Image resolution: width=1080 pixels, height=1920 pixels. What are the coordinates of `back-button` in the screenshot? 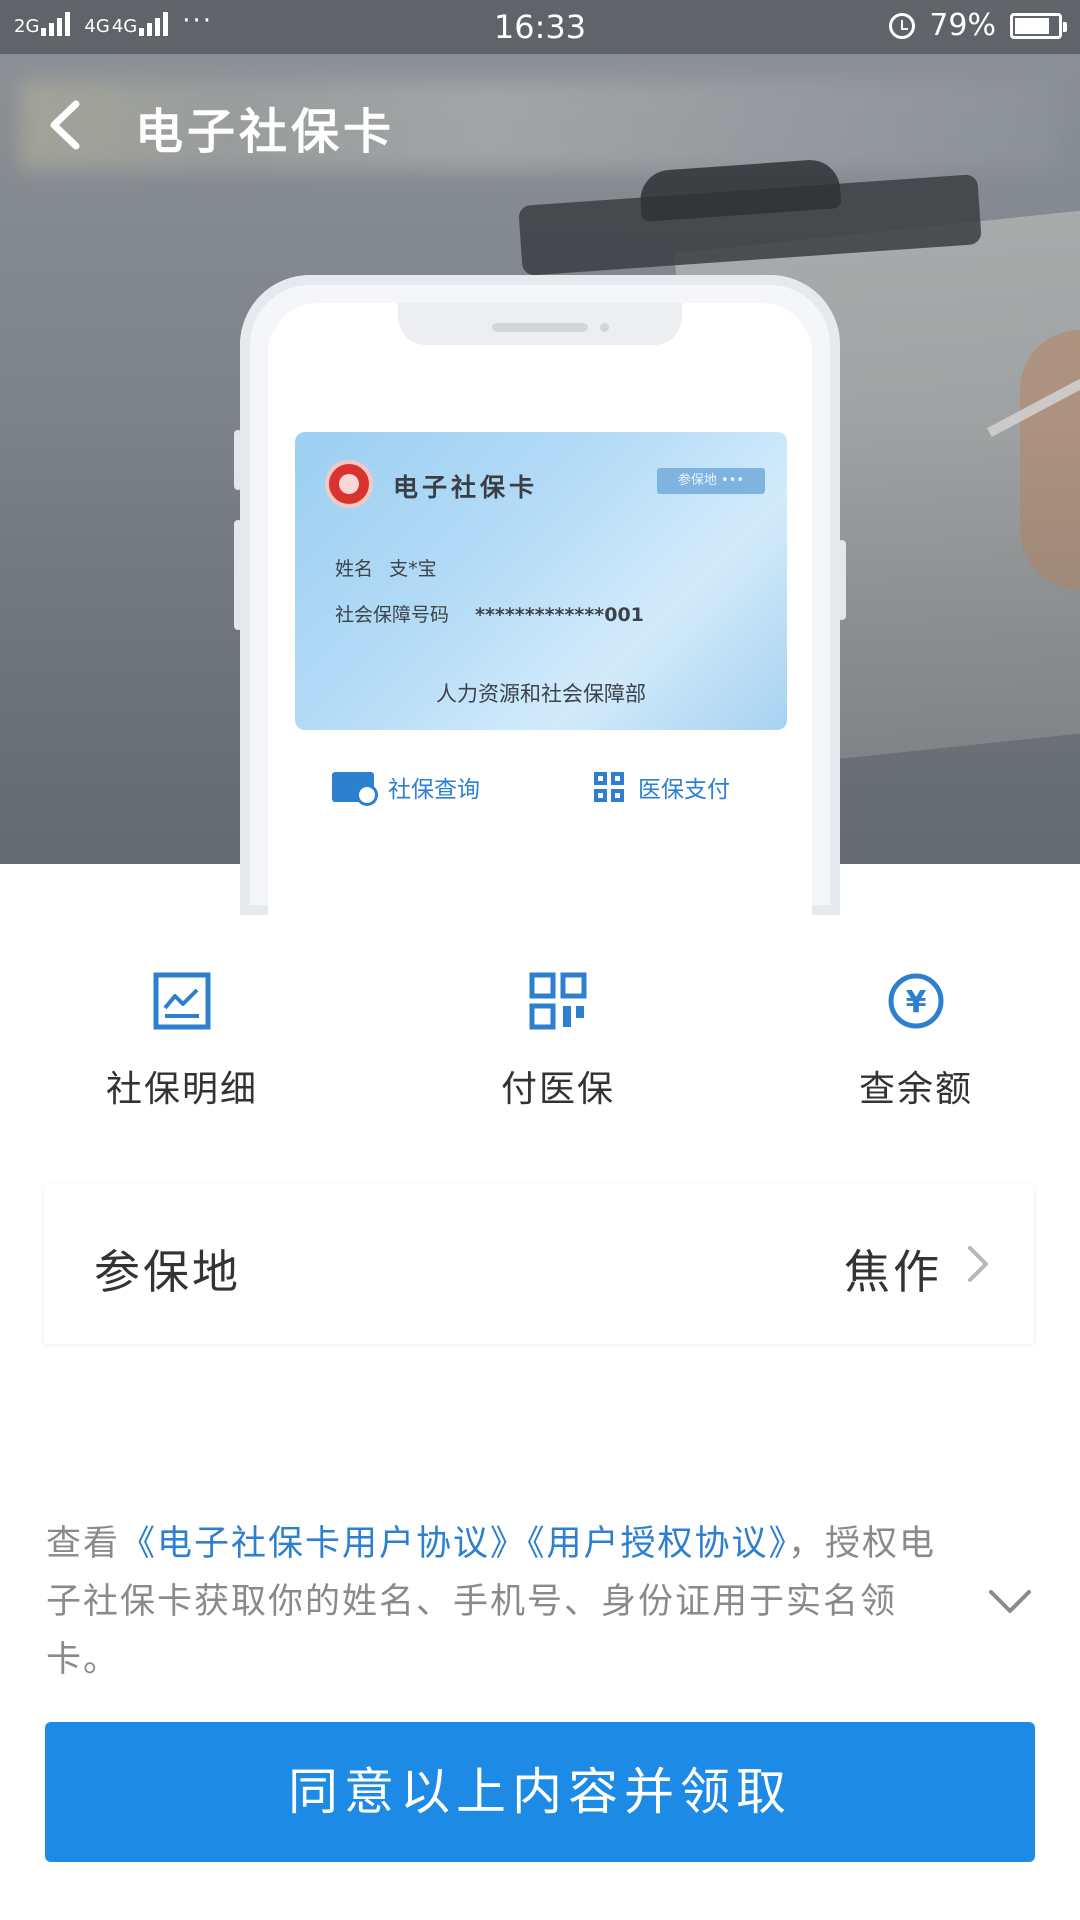 It's located at (68, 125).